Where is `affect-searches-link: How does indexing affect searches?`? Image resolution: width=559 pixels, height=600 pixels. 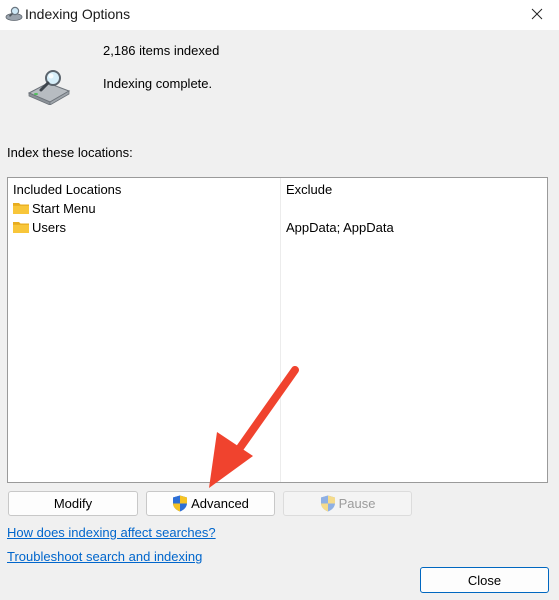 affect-searches-link: How does indexing affect searches? is located at coordinates (111, 532).